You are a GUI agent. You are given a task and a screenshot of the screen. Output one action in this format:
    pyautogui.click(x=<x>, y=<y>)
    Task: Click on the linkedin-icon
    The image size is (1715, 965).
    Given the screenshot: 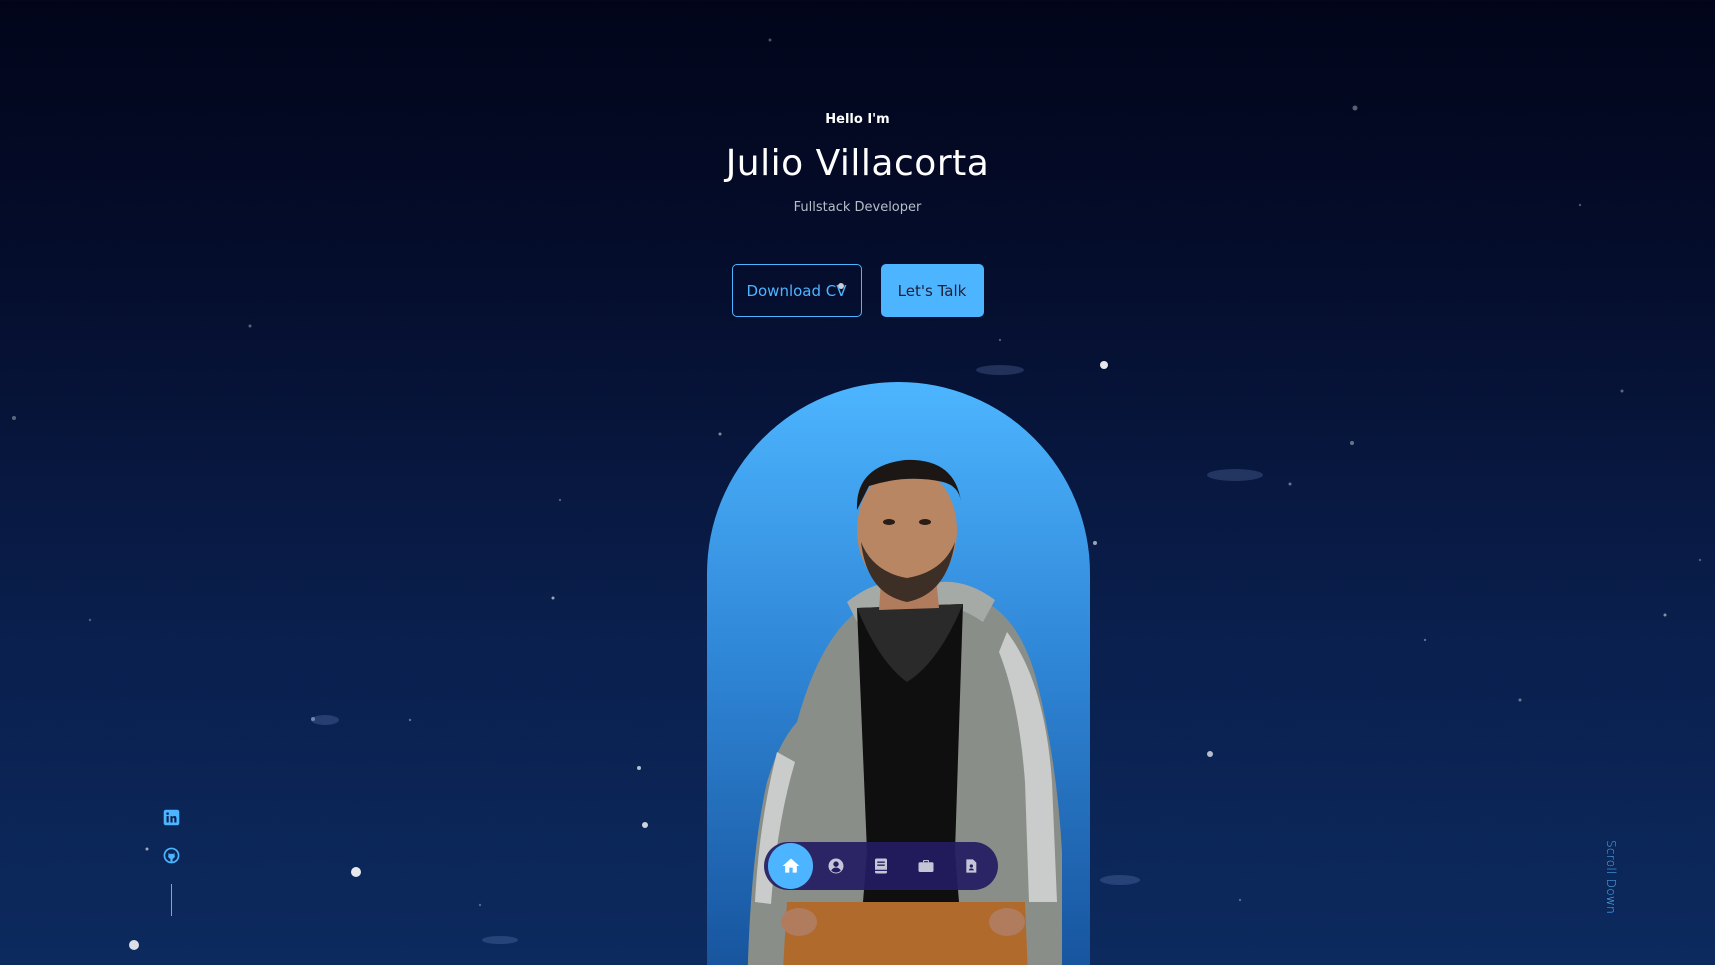 What is the action you would take?
    pyautogui.click(x=171, y=817)
    